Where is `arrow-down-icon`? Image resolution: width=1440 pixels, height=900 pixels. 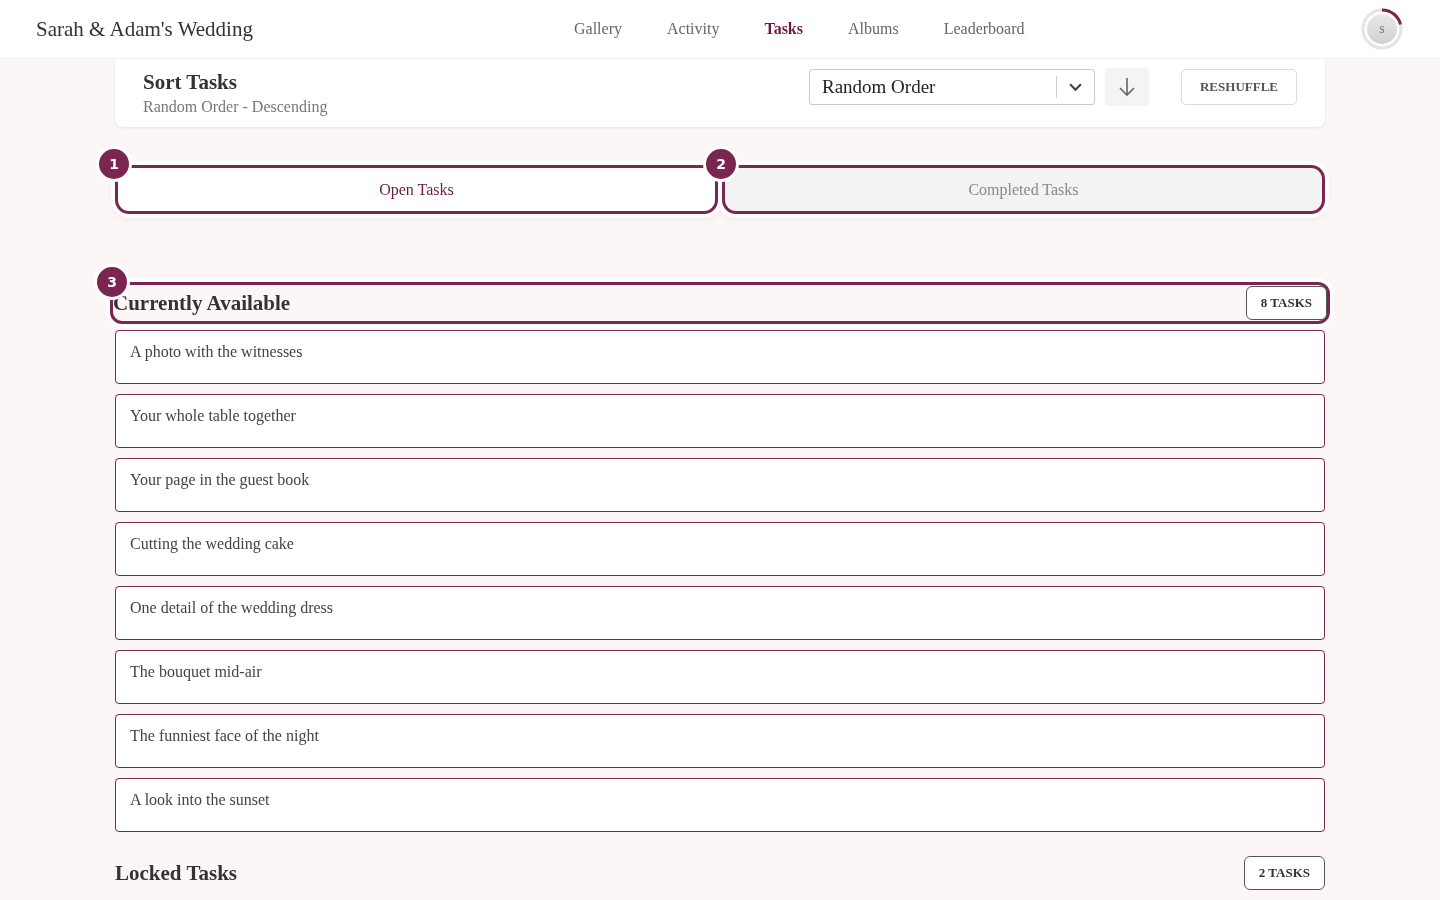
arrow-down-icon is located at coordinates (1127, 87).